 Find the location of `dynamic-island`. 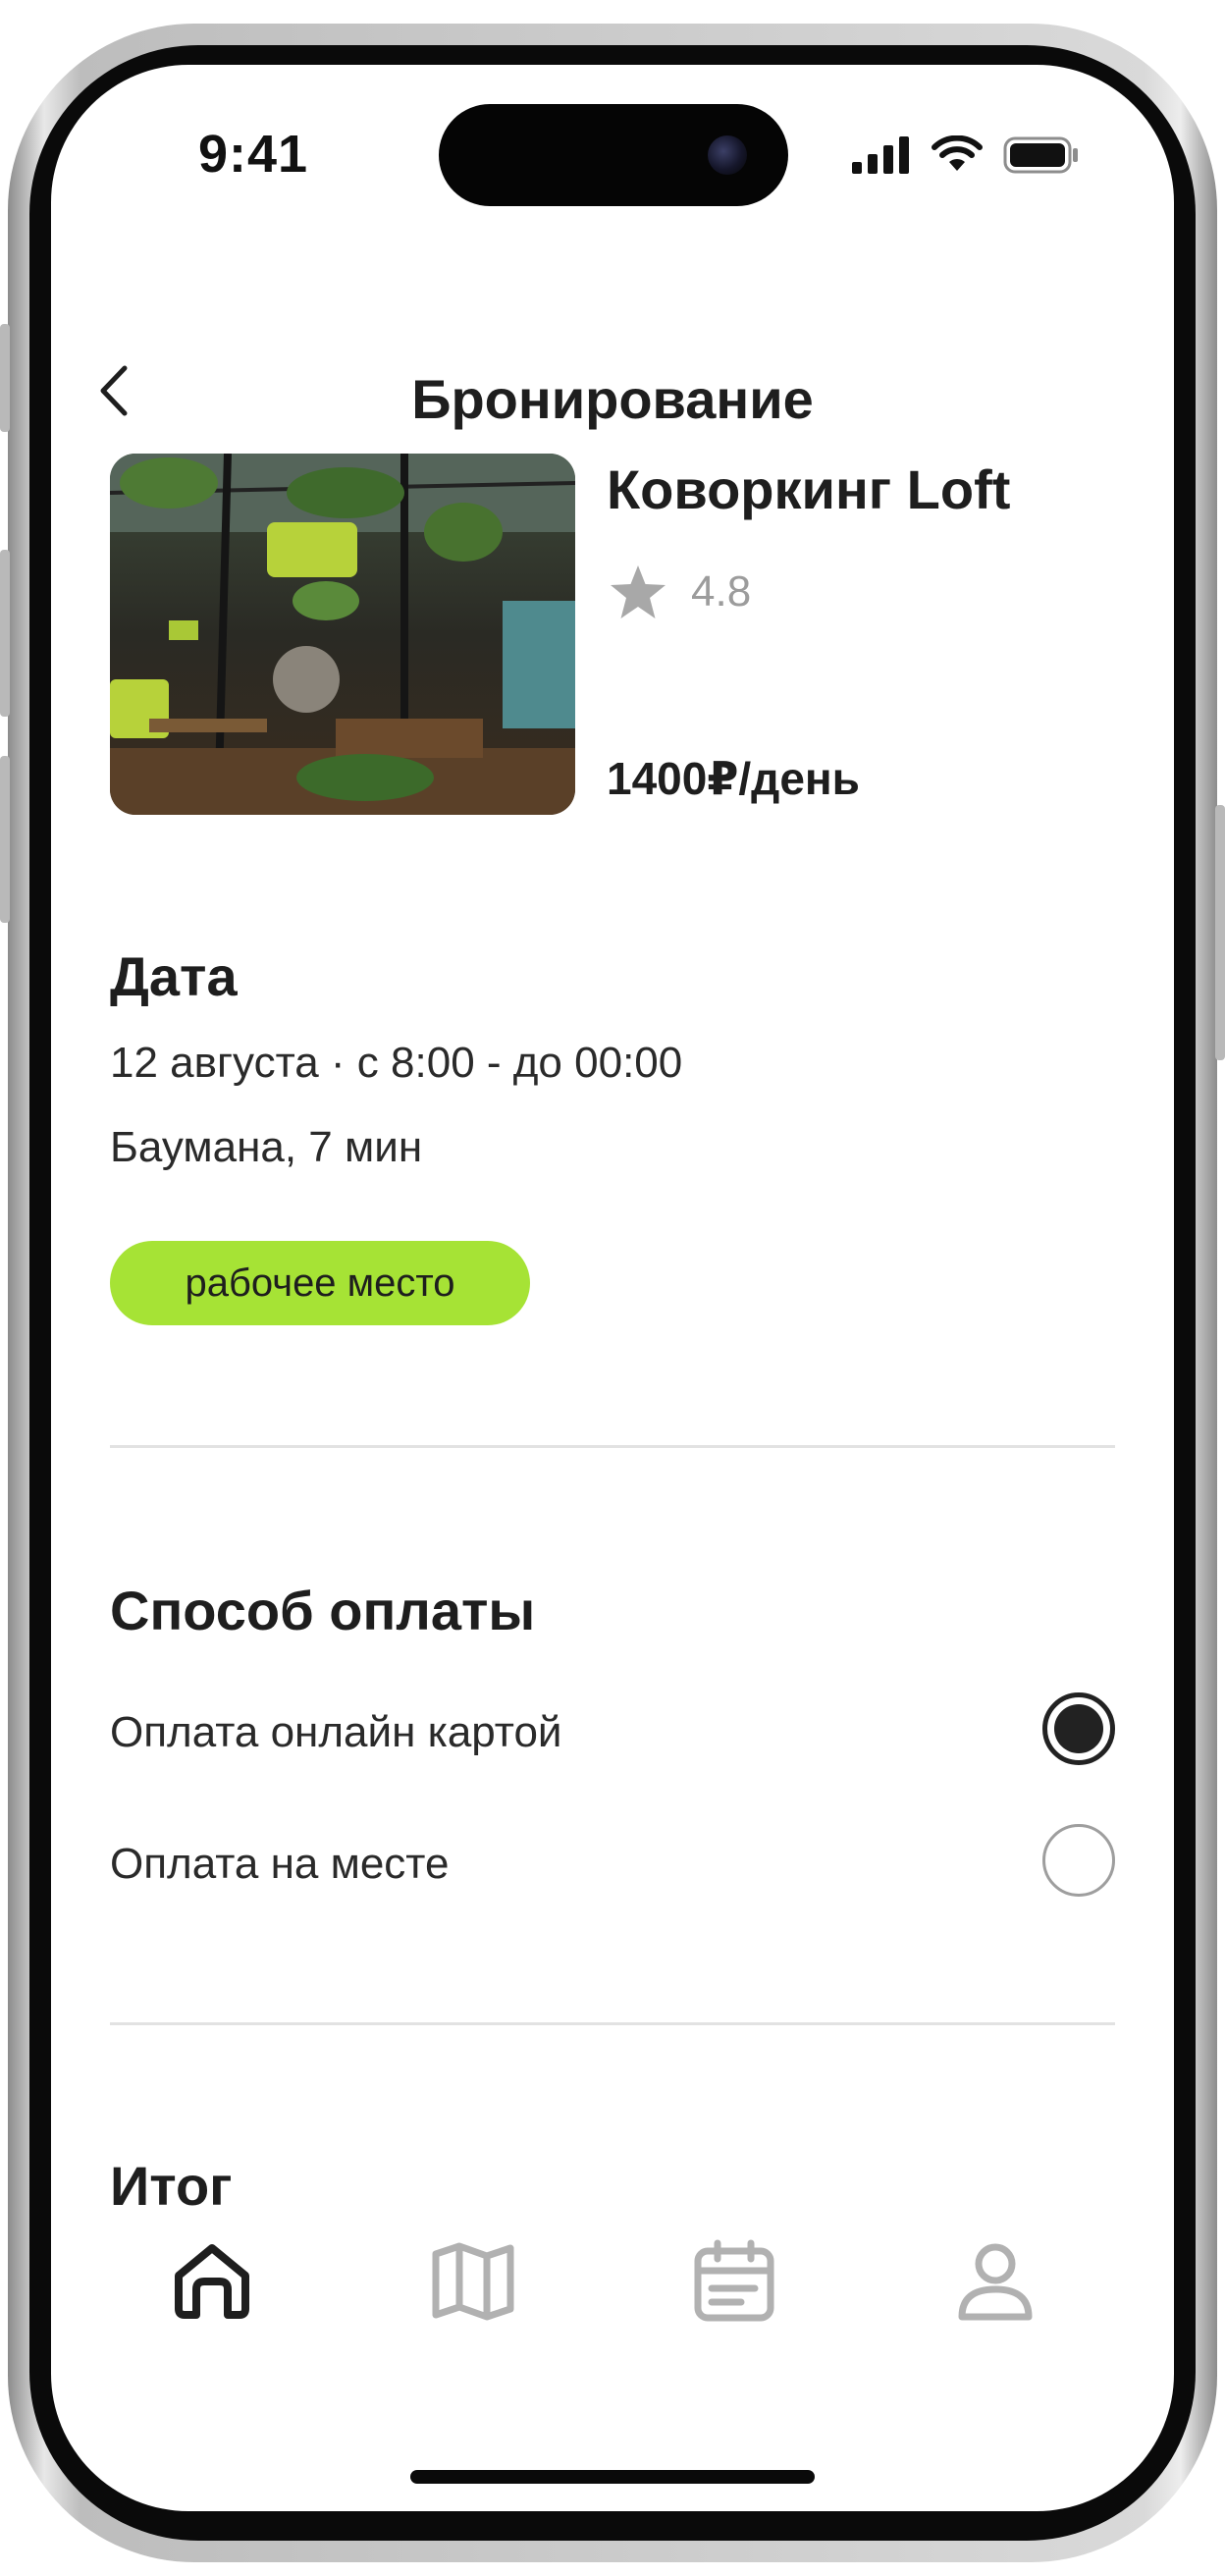

dynamic-island is located at coordinates (613, 155).